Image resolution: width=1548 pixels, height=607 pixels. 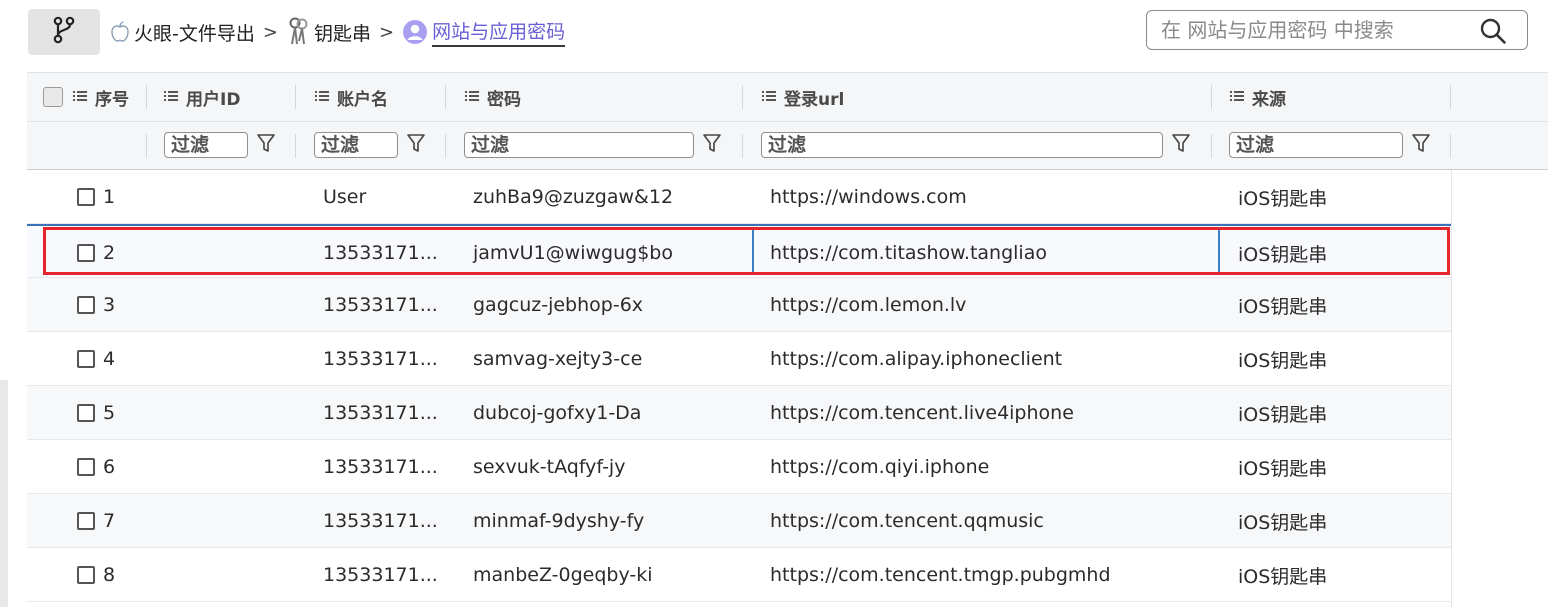 I want to click on column-label: 登录url, so click(x=814, y=99).